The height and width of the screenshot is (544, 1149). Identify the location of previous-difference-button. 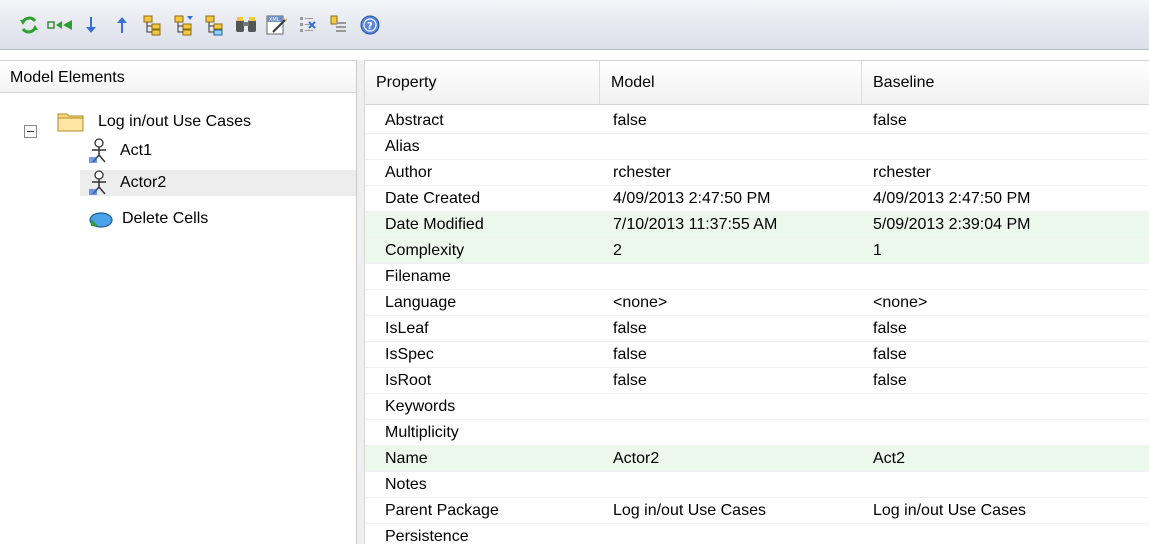
(122, 25).